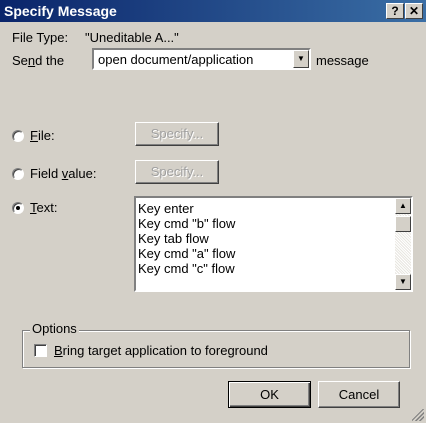 The image size is (426, 423). I want to click on scroll-down-icon: ▼, so click(403, 282).